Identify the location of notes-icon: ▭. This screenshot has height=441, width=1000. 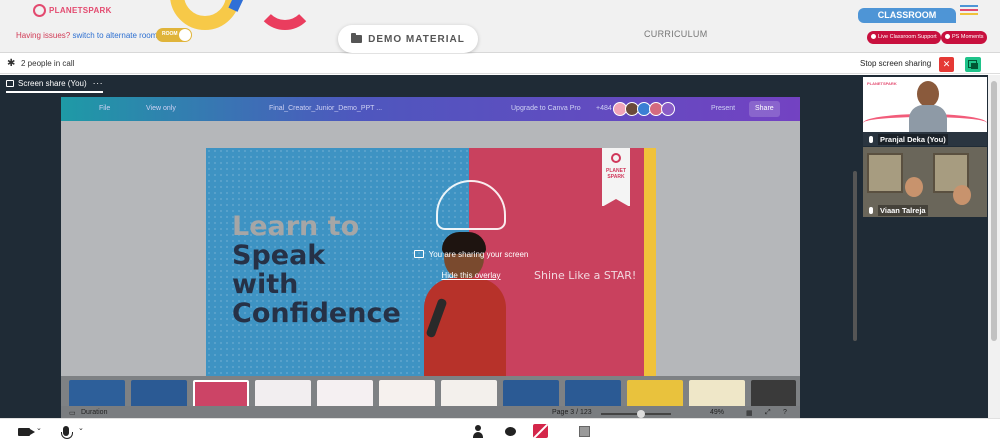
(72, 413).